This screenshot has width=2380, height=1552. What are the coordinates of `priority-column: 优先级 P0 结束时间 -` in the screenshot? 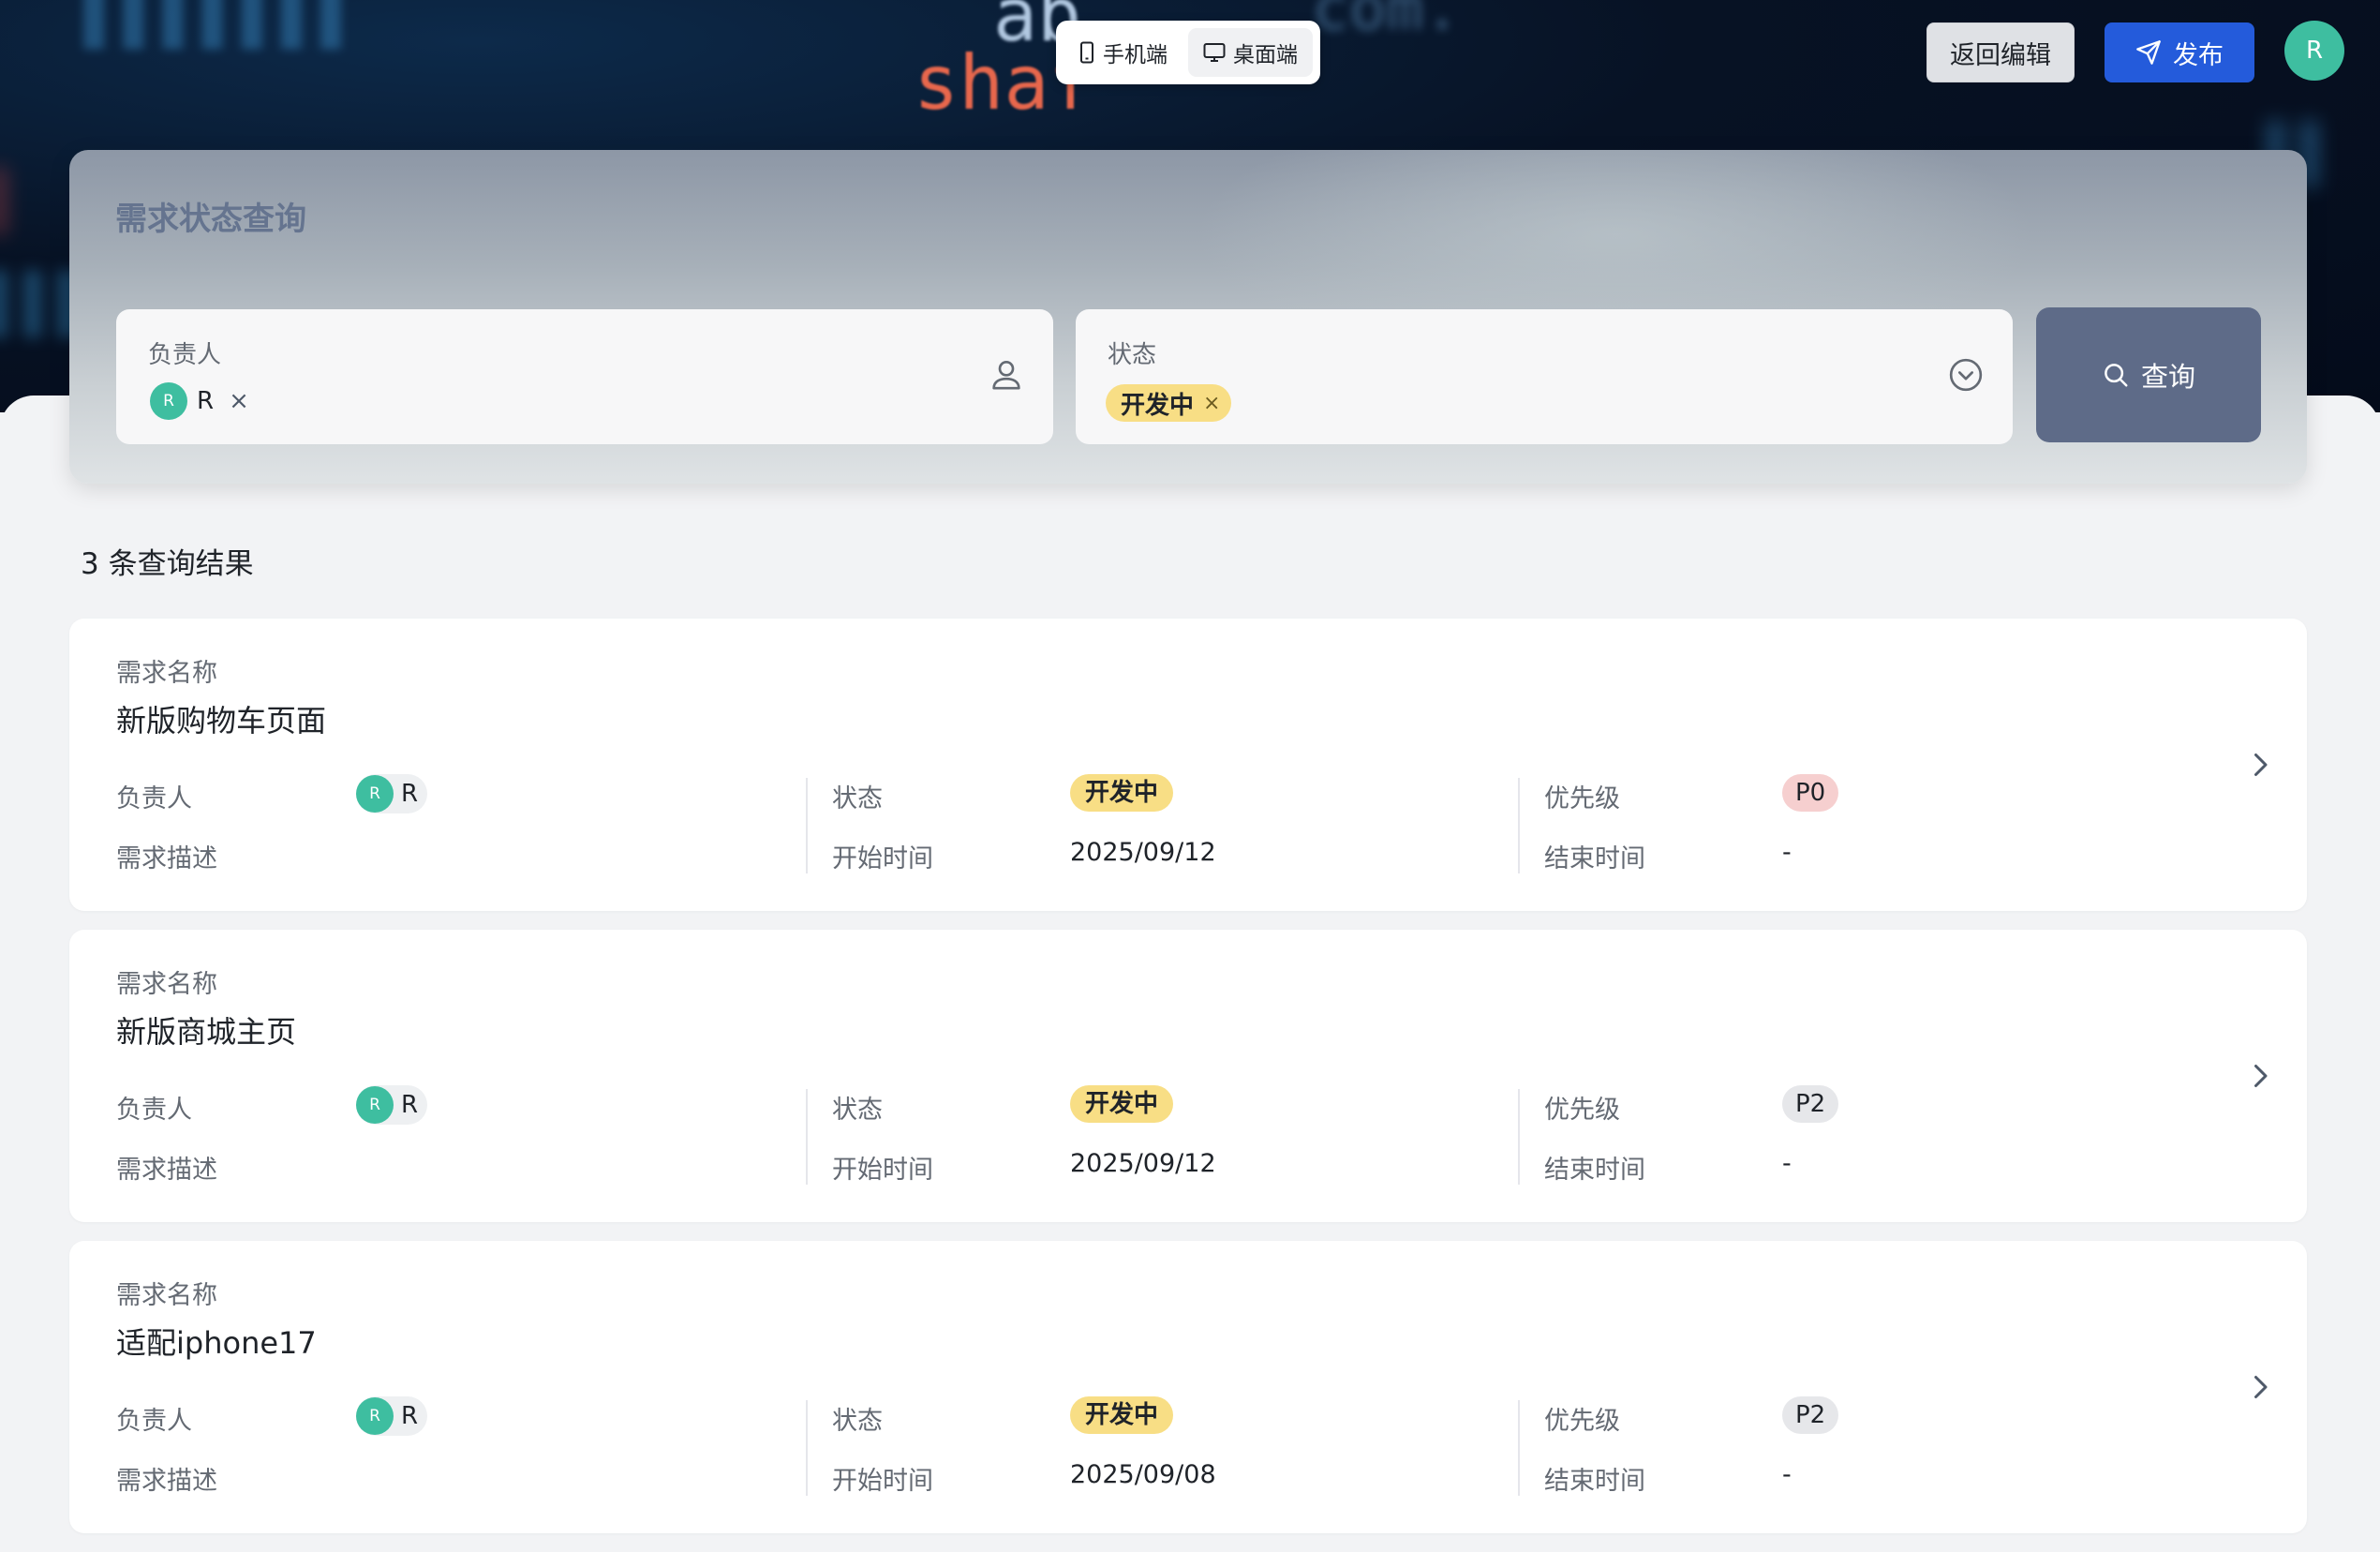 It's located at (1865, 824).